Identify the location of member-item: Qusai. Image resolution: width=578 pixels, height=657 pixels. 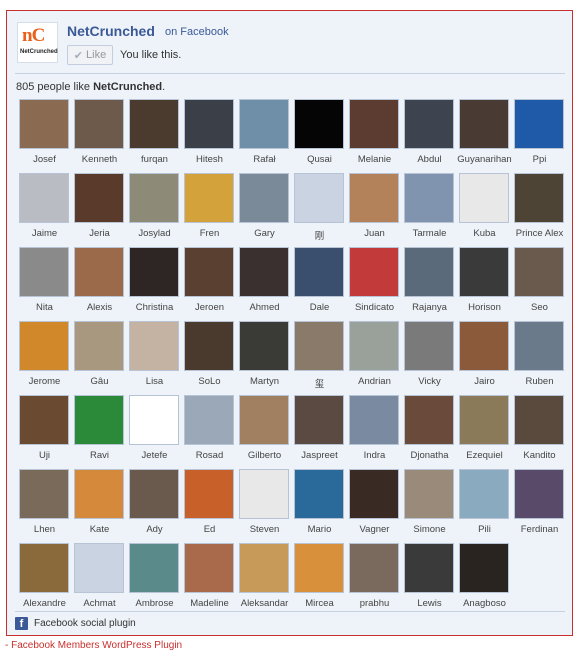
(318, 134).